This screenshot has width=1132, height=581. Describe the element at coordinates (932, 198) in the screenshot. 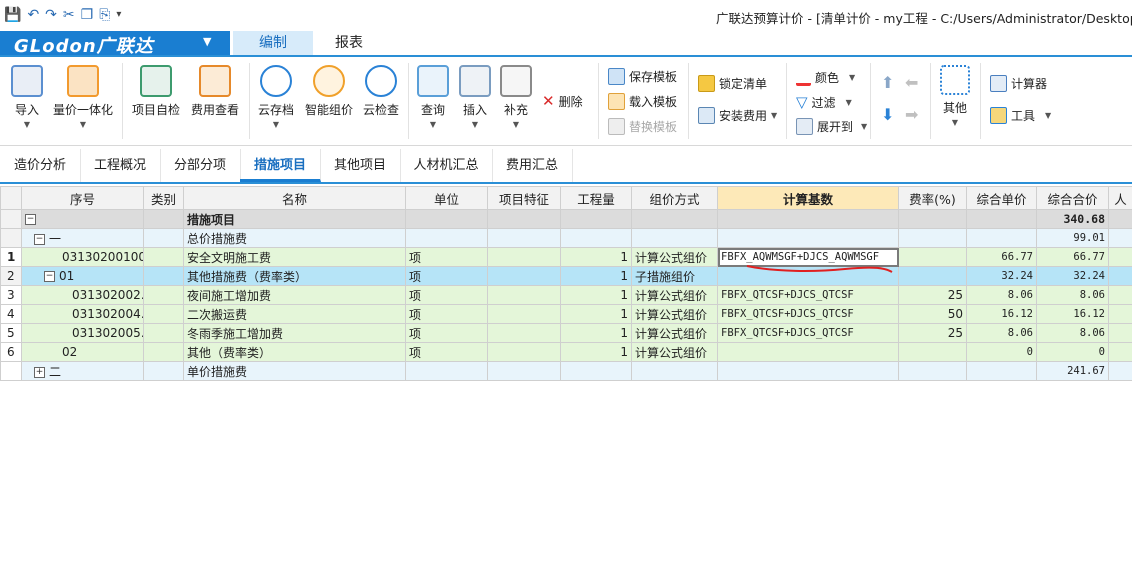

I see `column-header: 费率(%)` at that location.